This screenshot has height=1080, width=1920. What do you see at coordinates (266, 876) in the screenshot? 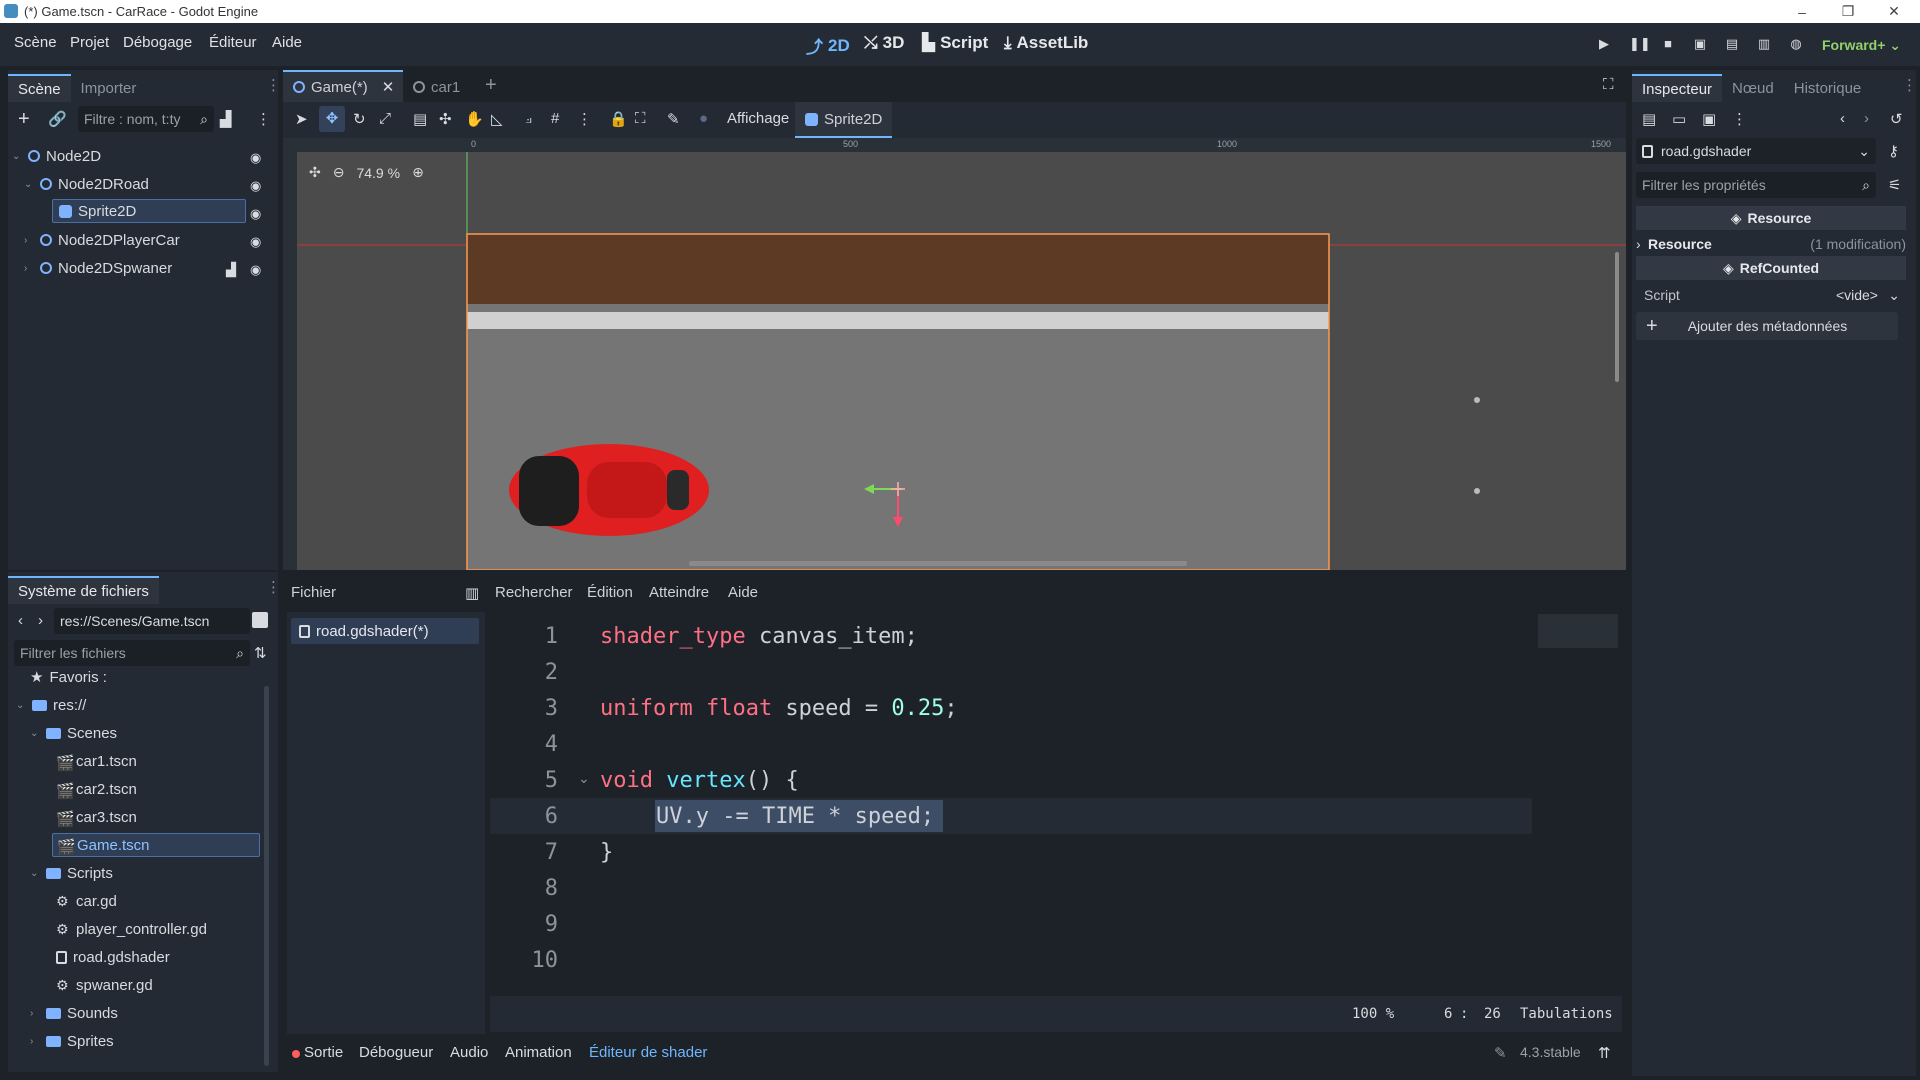
I see `scrollbar` at bounding box center [266, 876].